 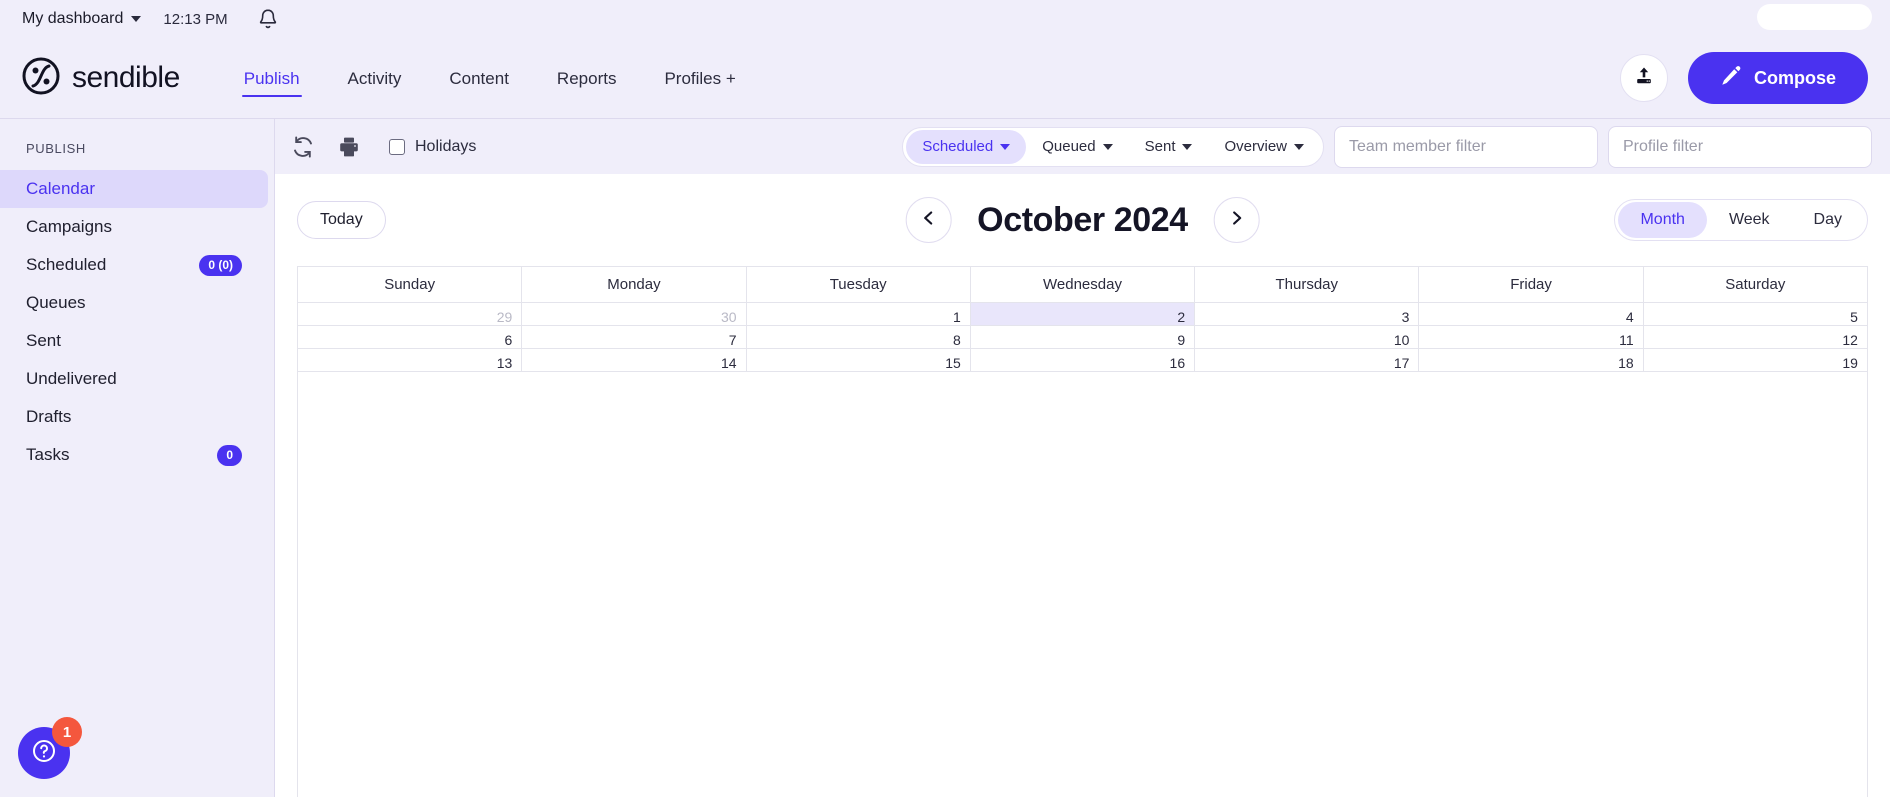 What do you see at coordinates (1264, 147) in the screenshot?
I see `status-filter-overview: Overview` at bounding box center [1264, 147].